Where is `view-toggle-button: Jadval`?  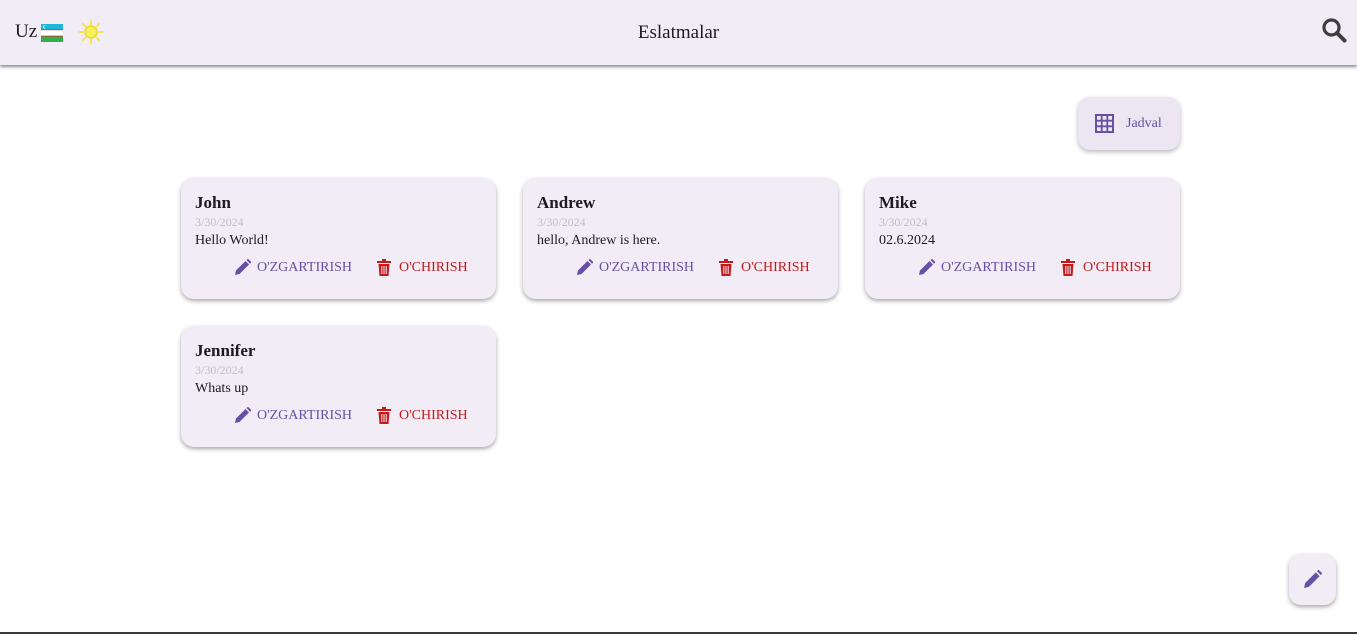 view-toggle-button: Jadval is located at coordinates (1129, 123).